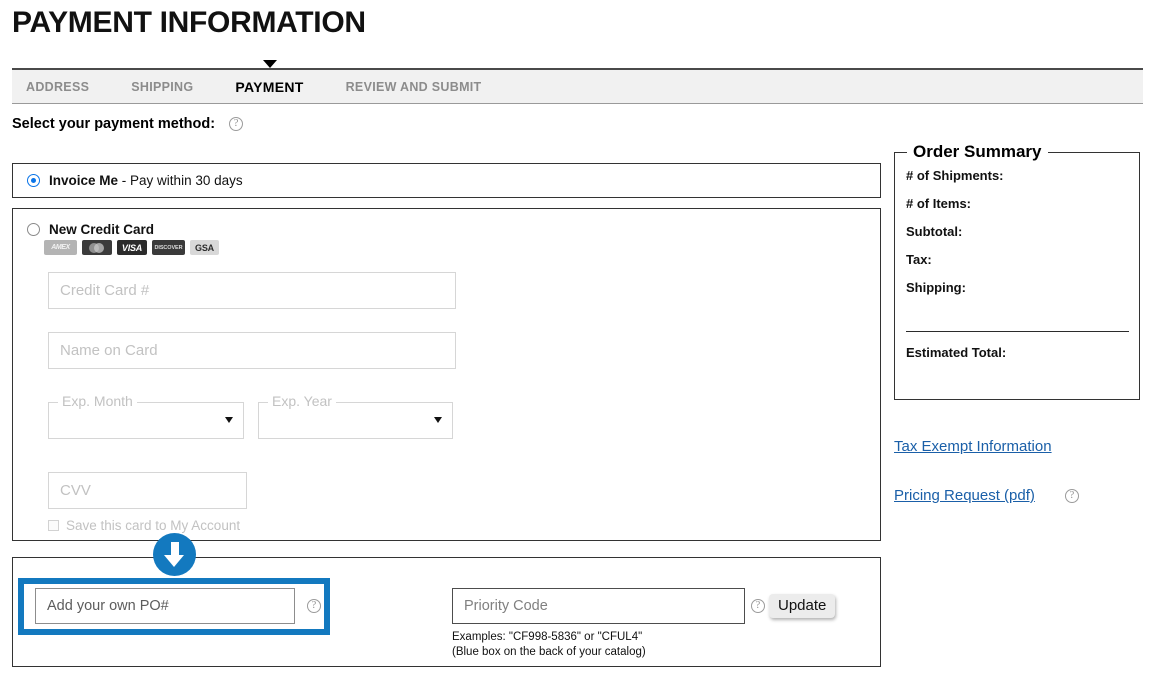 The image size is (1156, 678). Describe the element at coordinates (174, 554) in the screenshot. I see `down-arrow-icon` at that location.